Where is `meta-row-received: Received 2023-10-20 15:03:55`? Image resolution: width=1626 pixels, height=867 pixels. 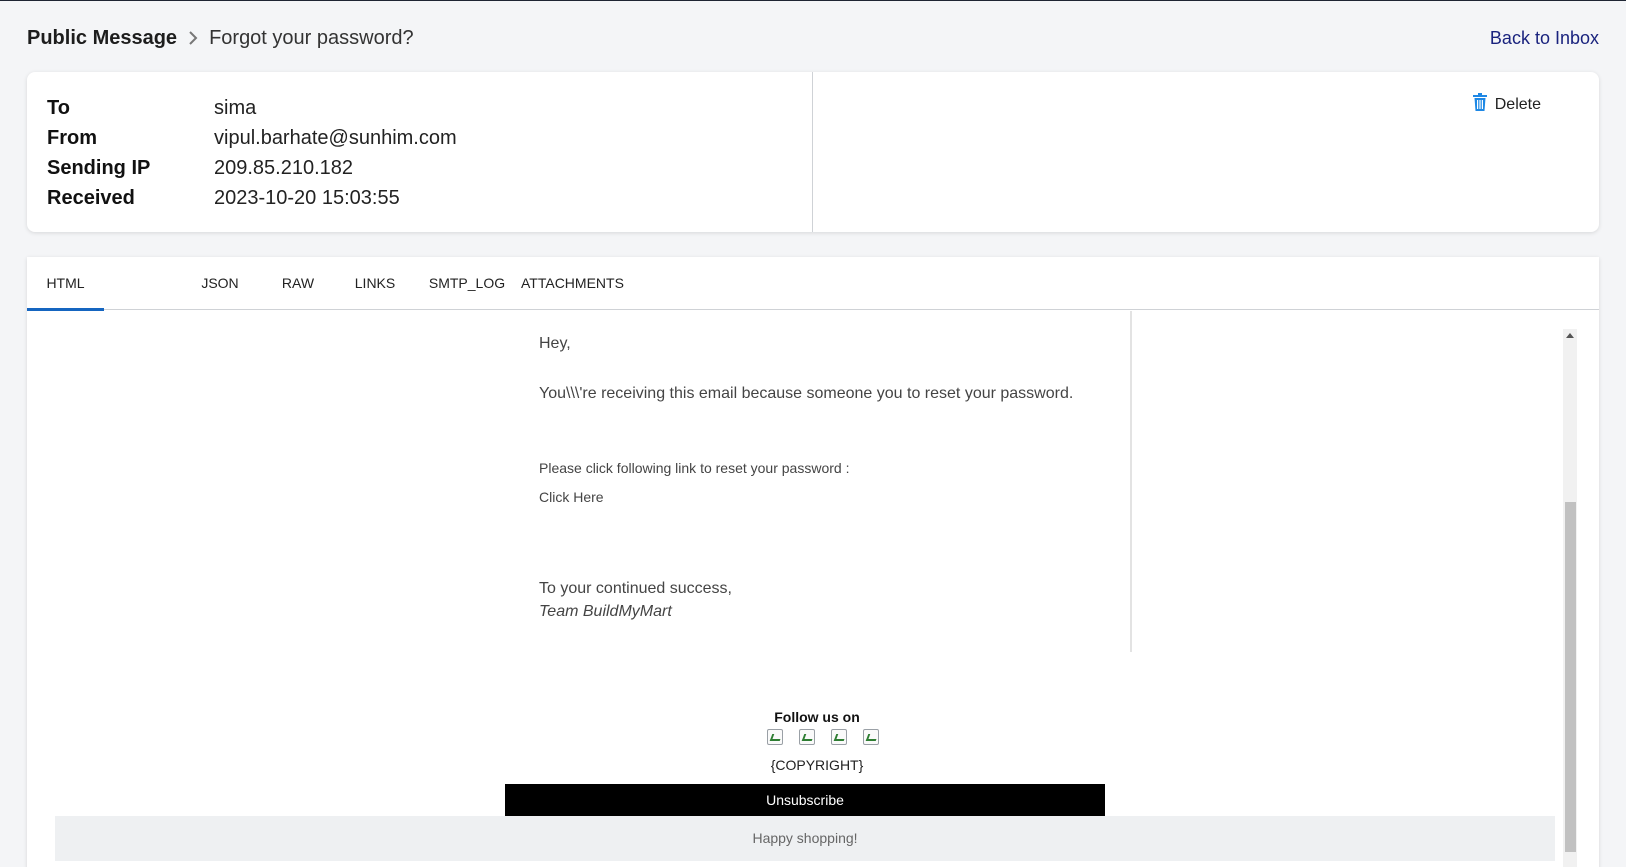 meta-row-received: Received 2023-10-20 15:03:55 is located at coordinates (419, 198).